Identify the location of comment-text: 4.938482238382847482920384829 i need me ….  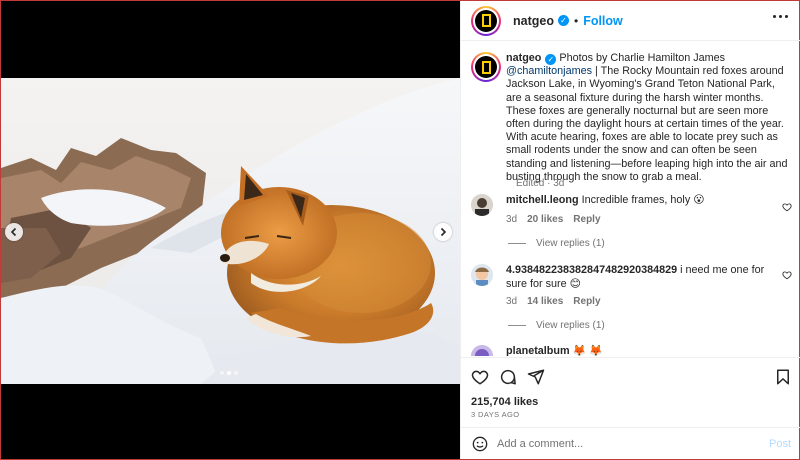
(637, 277).